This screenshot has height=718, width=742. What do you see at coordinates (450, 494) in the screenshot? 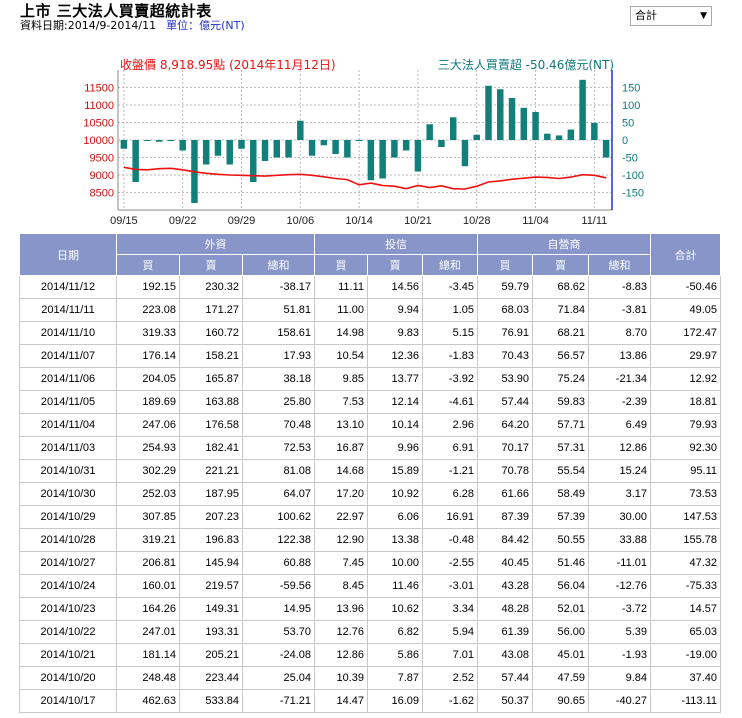
I see `row-value: 6.28` at bounding box center [450, 494].